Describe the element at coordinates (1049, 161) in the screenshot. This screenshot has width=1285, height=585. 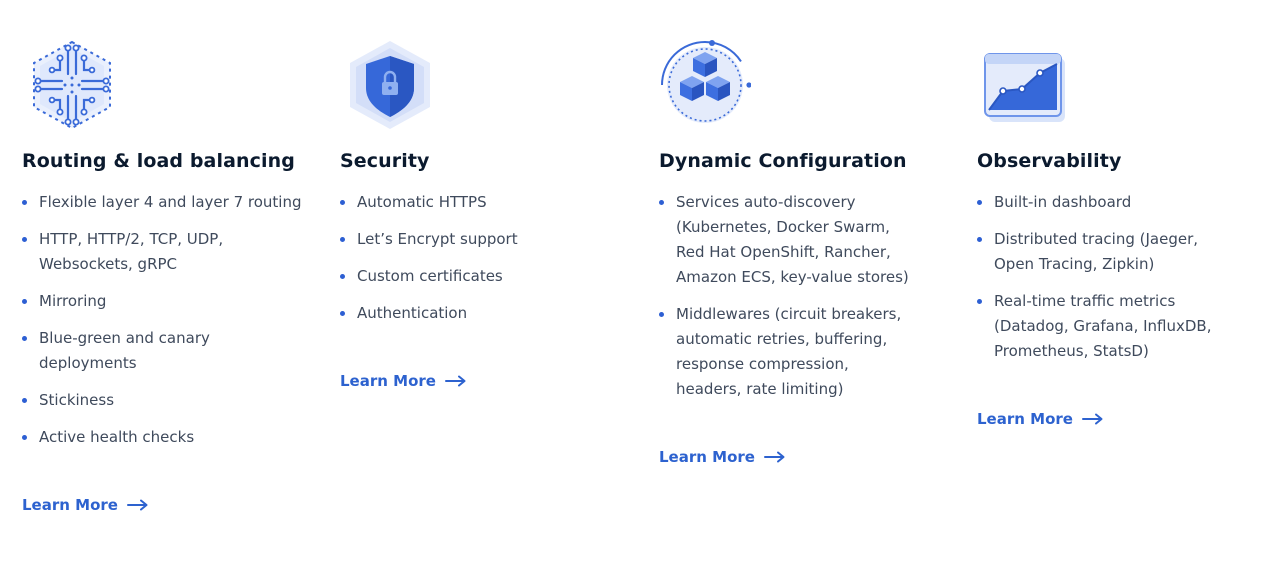
I see `feature-title: Observability` at that location.